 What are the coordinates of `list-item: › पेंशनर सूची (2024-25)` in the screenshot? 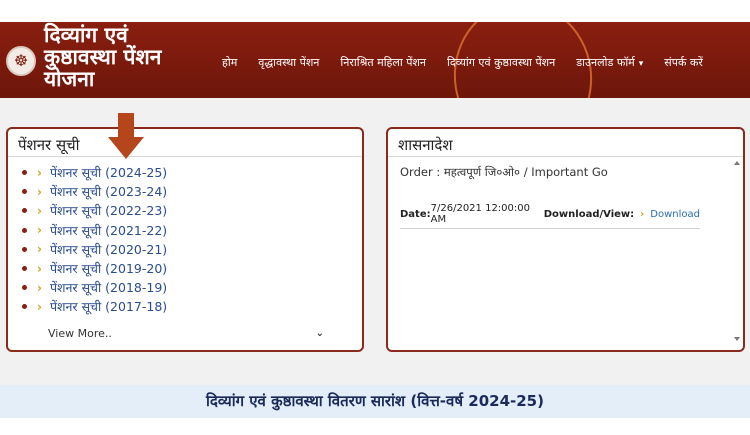 It's located at (94, 172).